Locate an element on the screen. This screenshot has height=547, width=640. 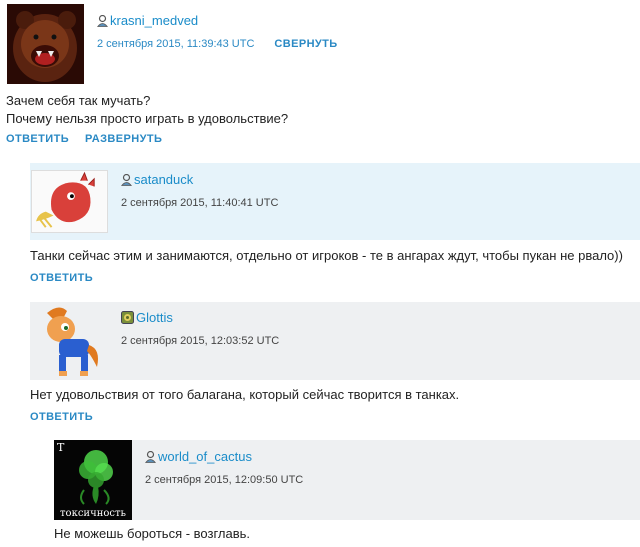
timestamp: 2 сентября 2015, 12:03:52 UTC is located at coordinates (200, 341).